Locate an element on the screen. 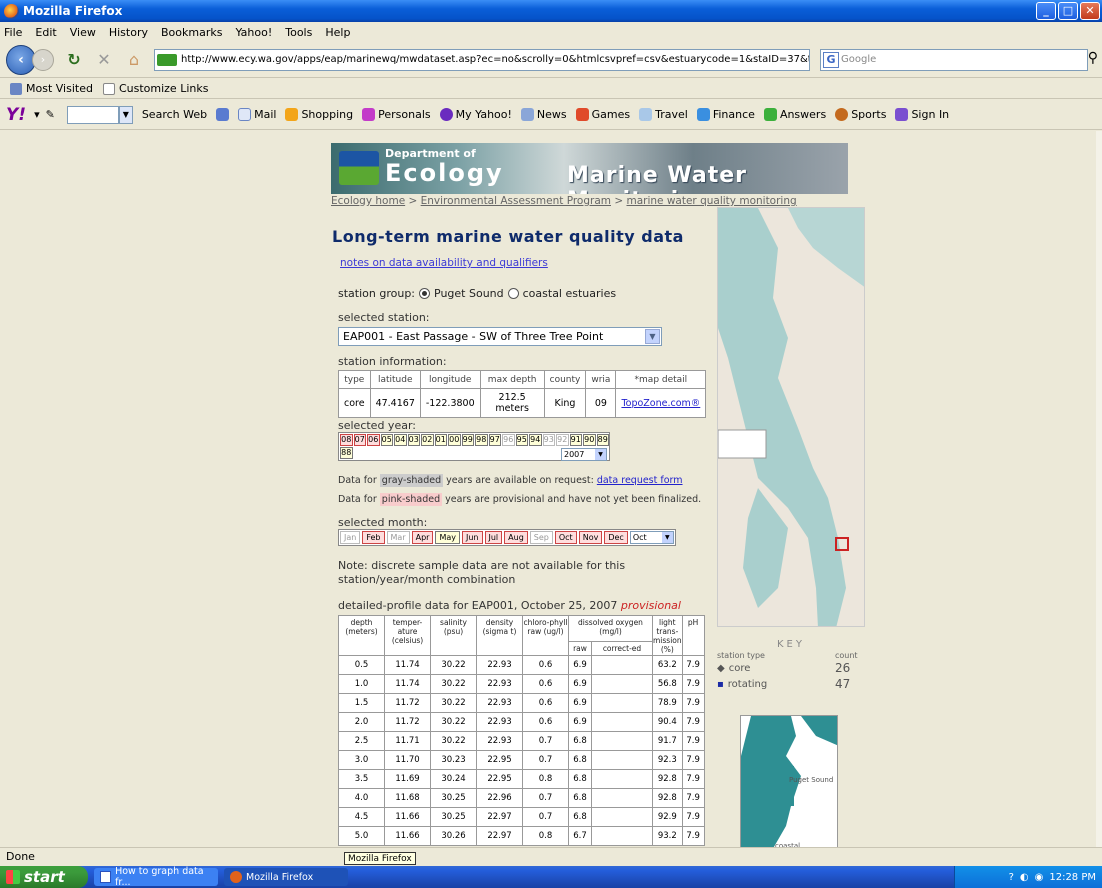 Image resolution: width=1102 pixels, height=888 pixels. month-dec: Dec is located at coordinates (616, 537).